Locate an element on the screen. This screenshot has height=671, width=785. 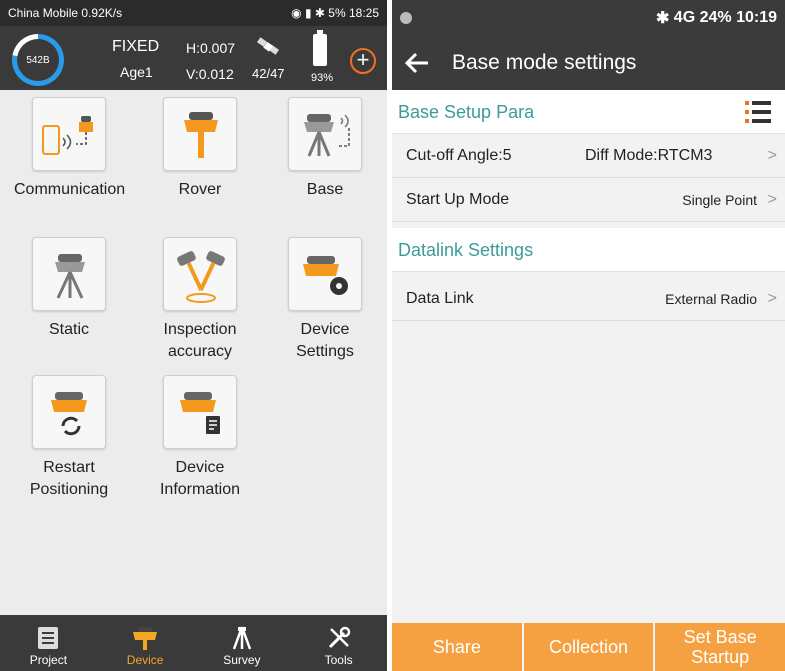
battery-label: 5% is located at coordinates (337, 13).